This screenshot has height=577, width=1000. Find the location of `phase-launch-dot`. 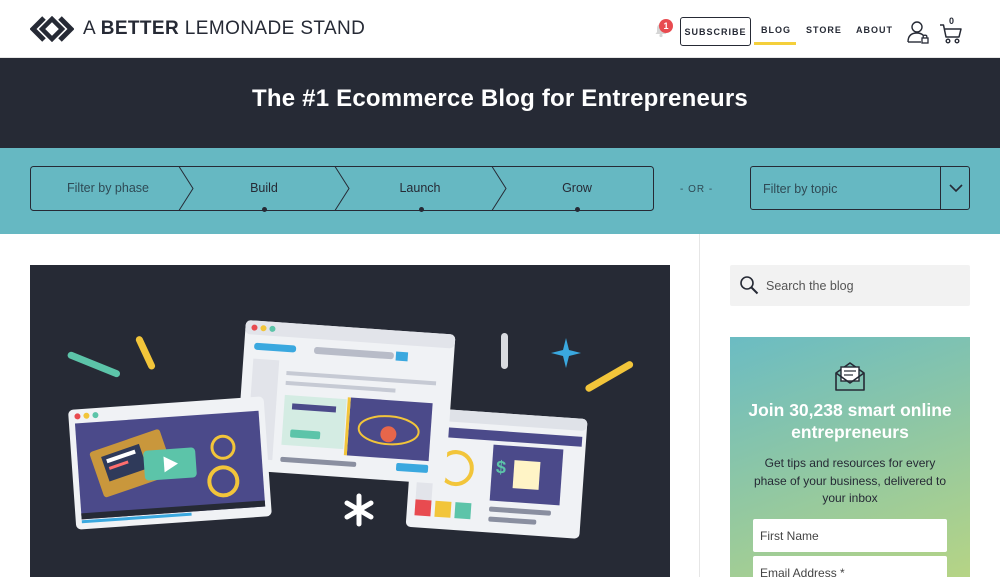

phase-launch-dot is located at coordinates (421, 209).